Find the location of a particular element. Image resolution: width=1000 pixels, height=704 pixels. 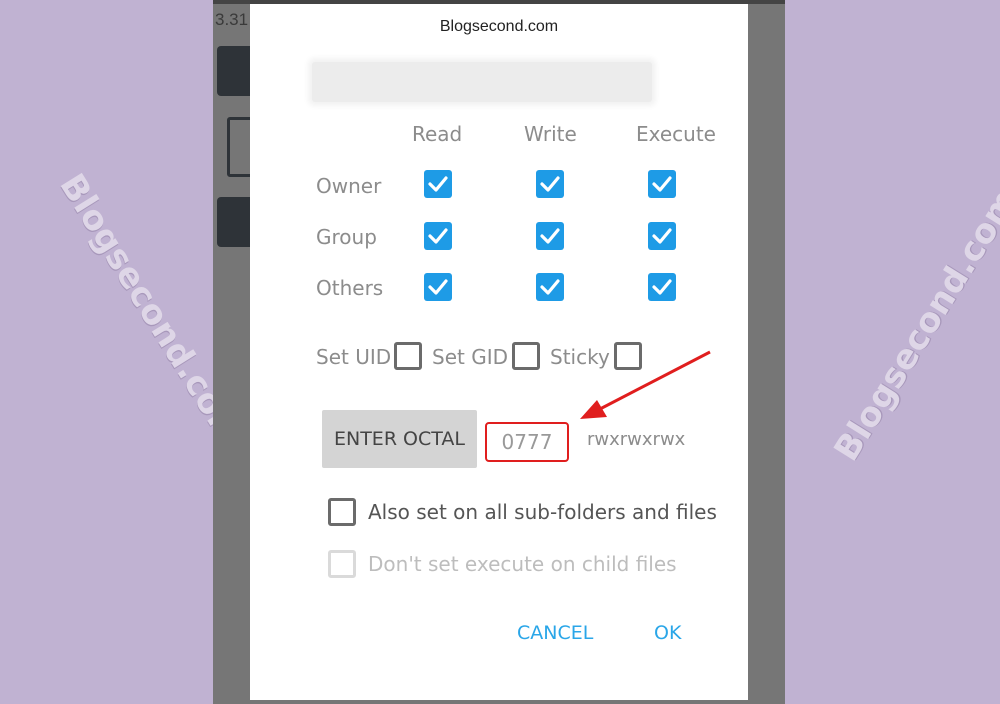

annotation-arrow is located at coordinates (645, 384).